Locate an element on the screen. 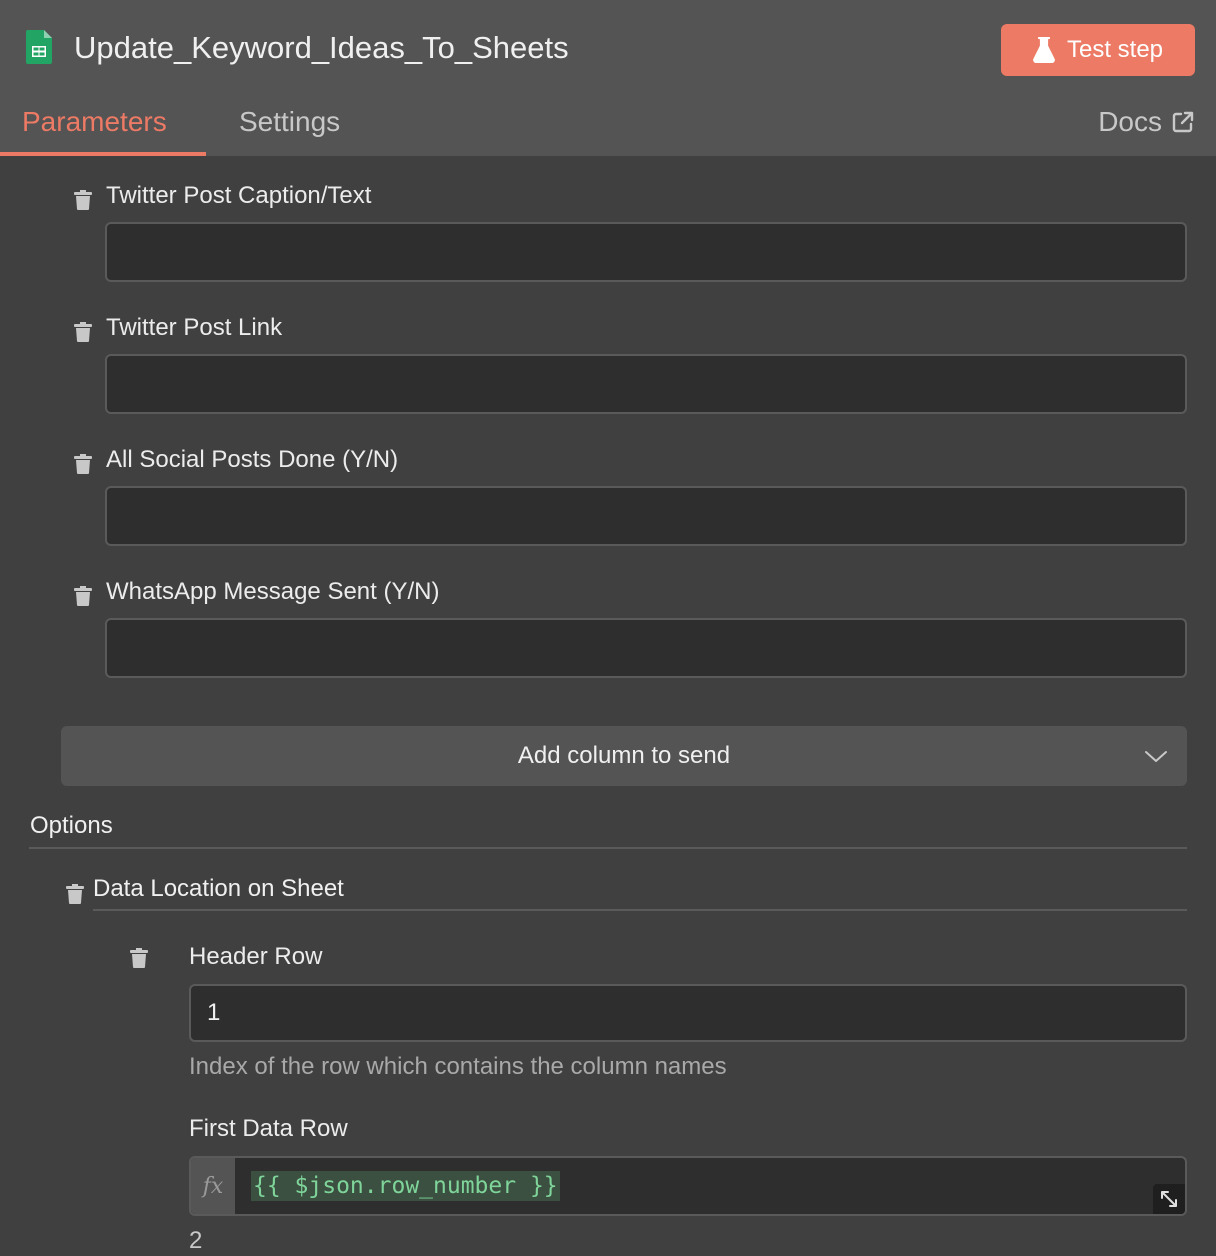 This screenshot has height=1256, width=1216. fx-icon: fx is located at coordinates (213, 1186).